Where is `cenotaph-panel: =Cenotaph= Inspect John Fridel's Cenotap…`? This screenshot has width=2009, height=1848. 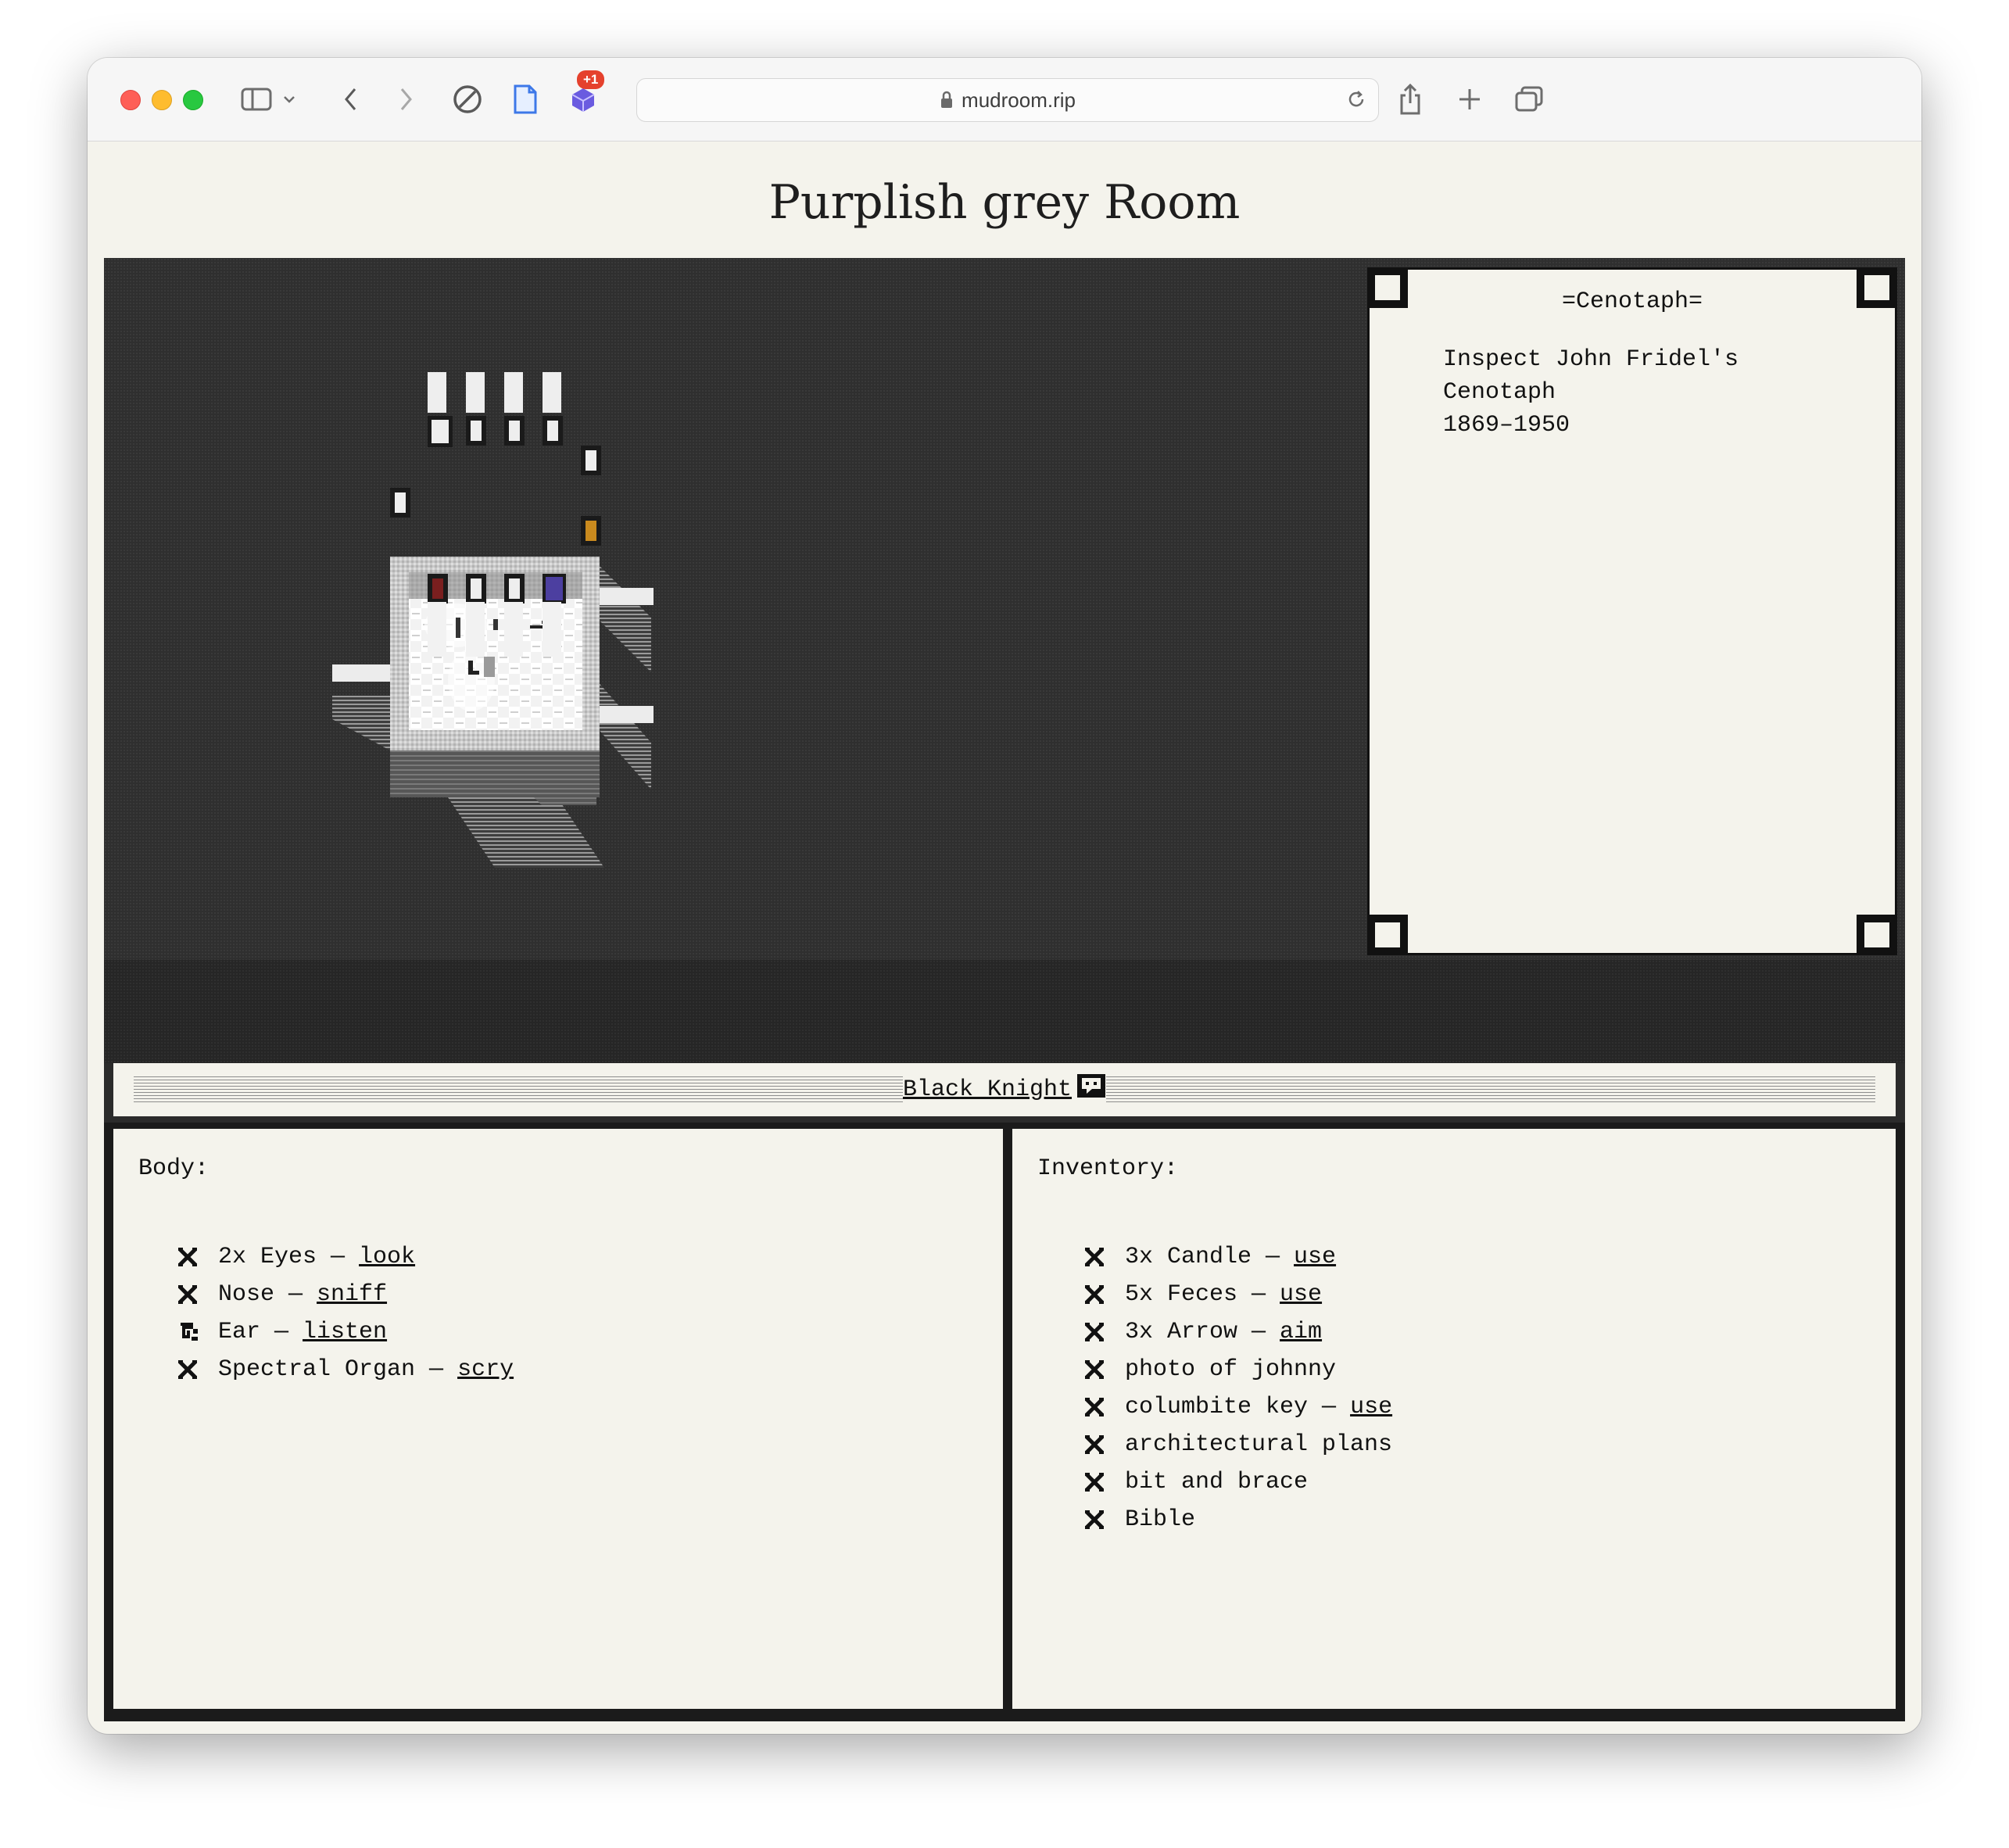 cenotaph-panel: =Cenotaph= Inspect John Fridel's Cenotap… is located at coordinates (1632, 611).